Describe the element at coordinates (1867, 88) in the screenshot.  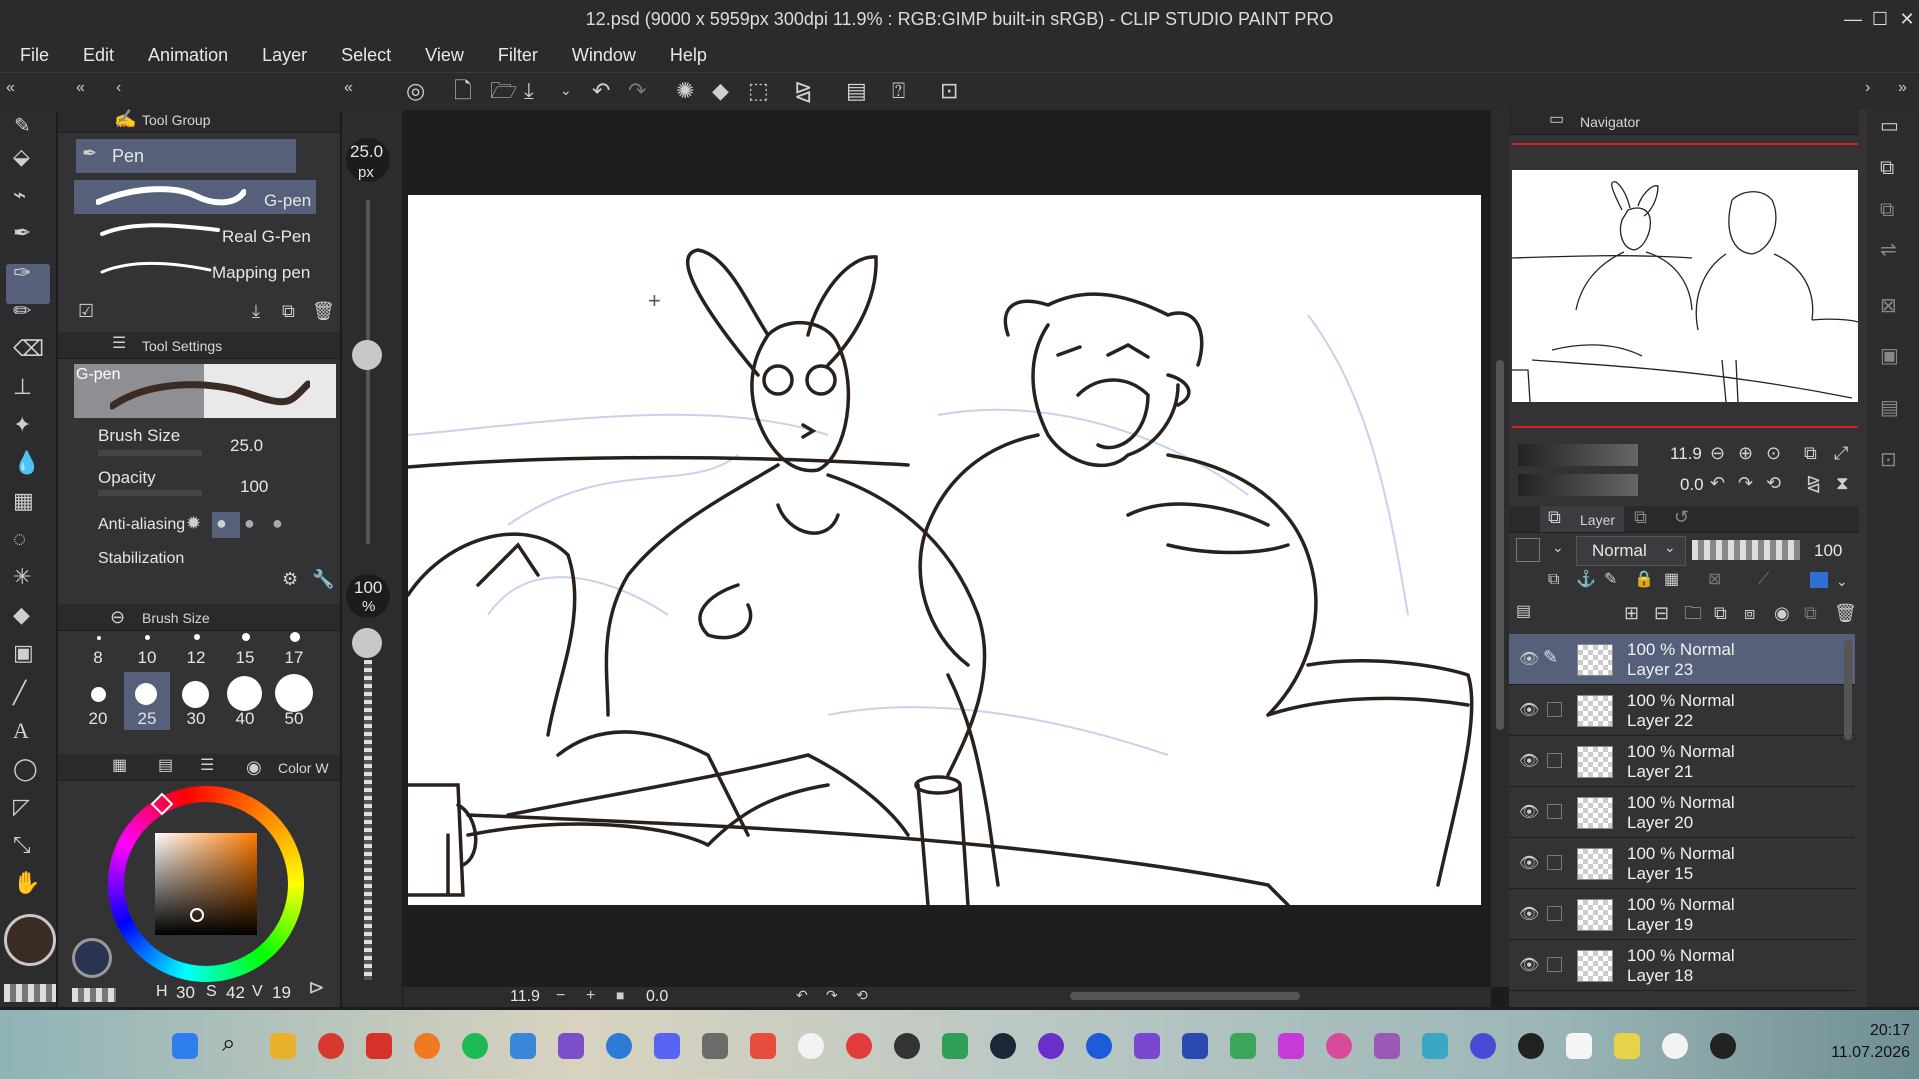
I see `chevron-right-icon: ›` at that location.